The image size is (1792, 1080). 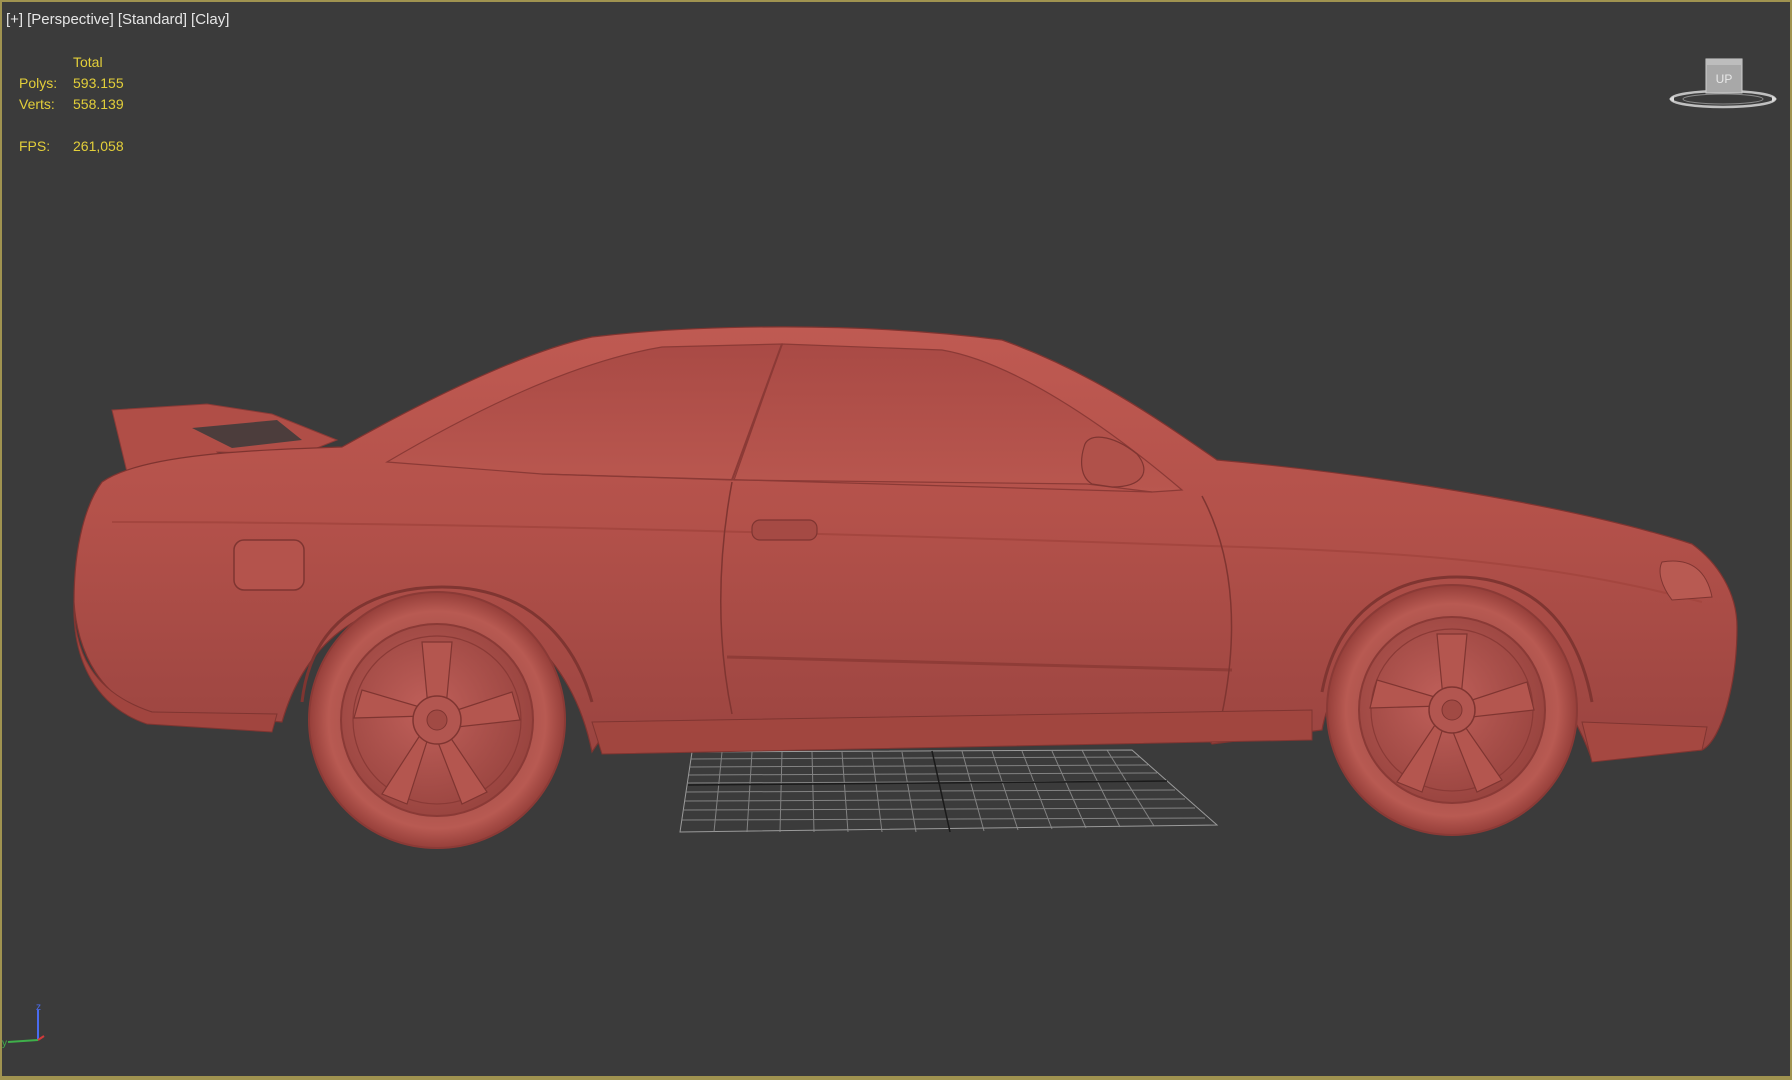 What do you see at coordinates (38, 1007) in the screenshot?
I see `axis-z-label: z` at bounding box center [38, 1007].